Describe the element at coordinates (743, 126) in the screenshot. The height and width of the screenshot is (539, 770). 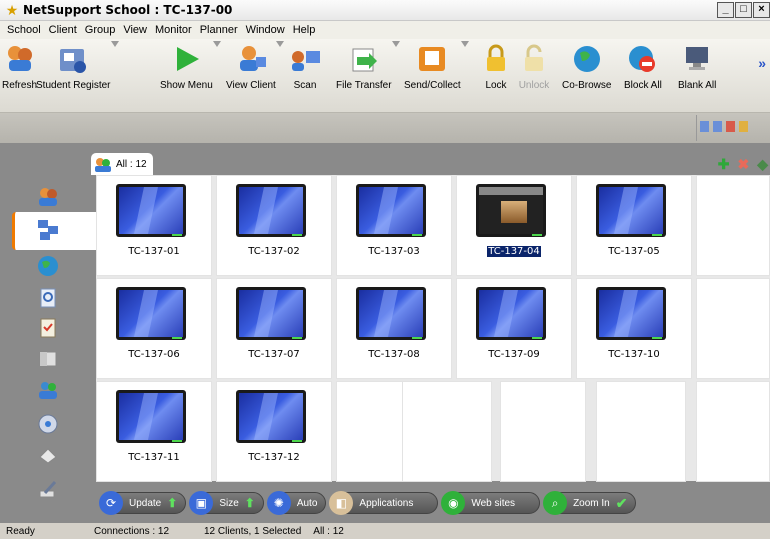
I see `record-icon` at that location.